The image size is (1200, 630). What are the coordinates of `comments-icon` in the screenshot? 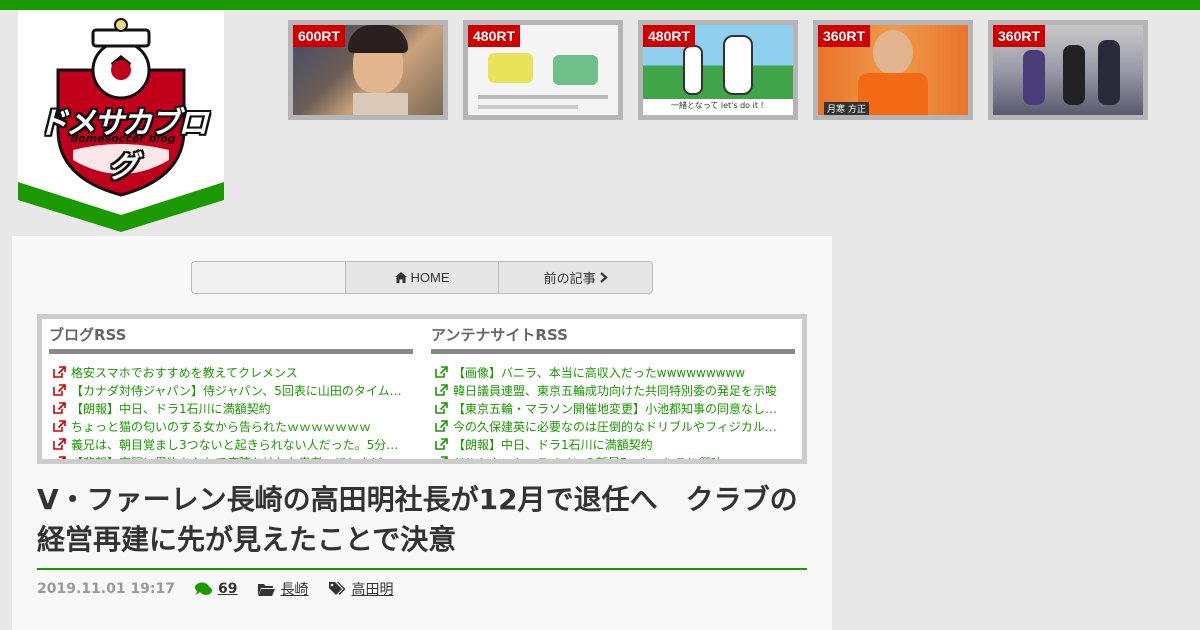 It's located at (204, 588).